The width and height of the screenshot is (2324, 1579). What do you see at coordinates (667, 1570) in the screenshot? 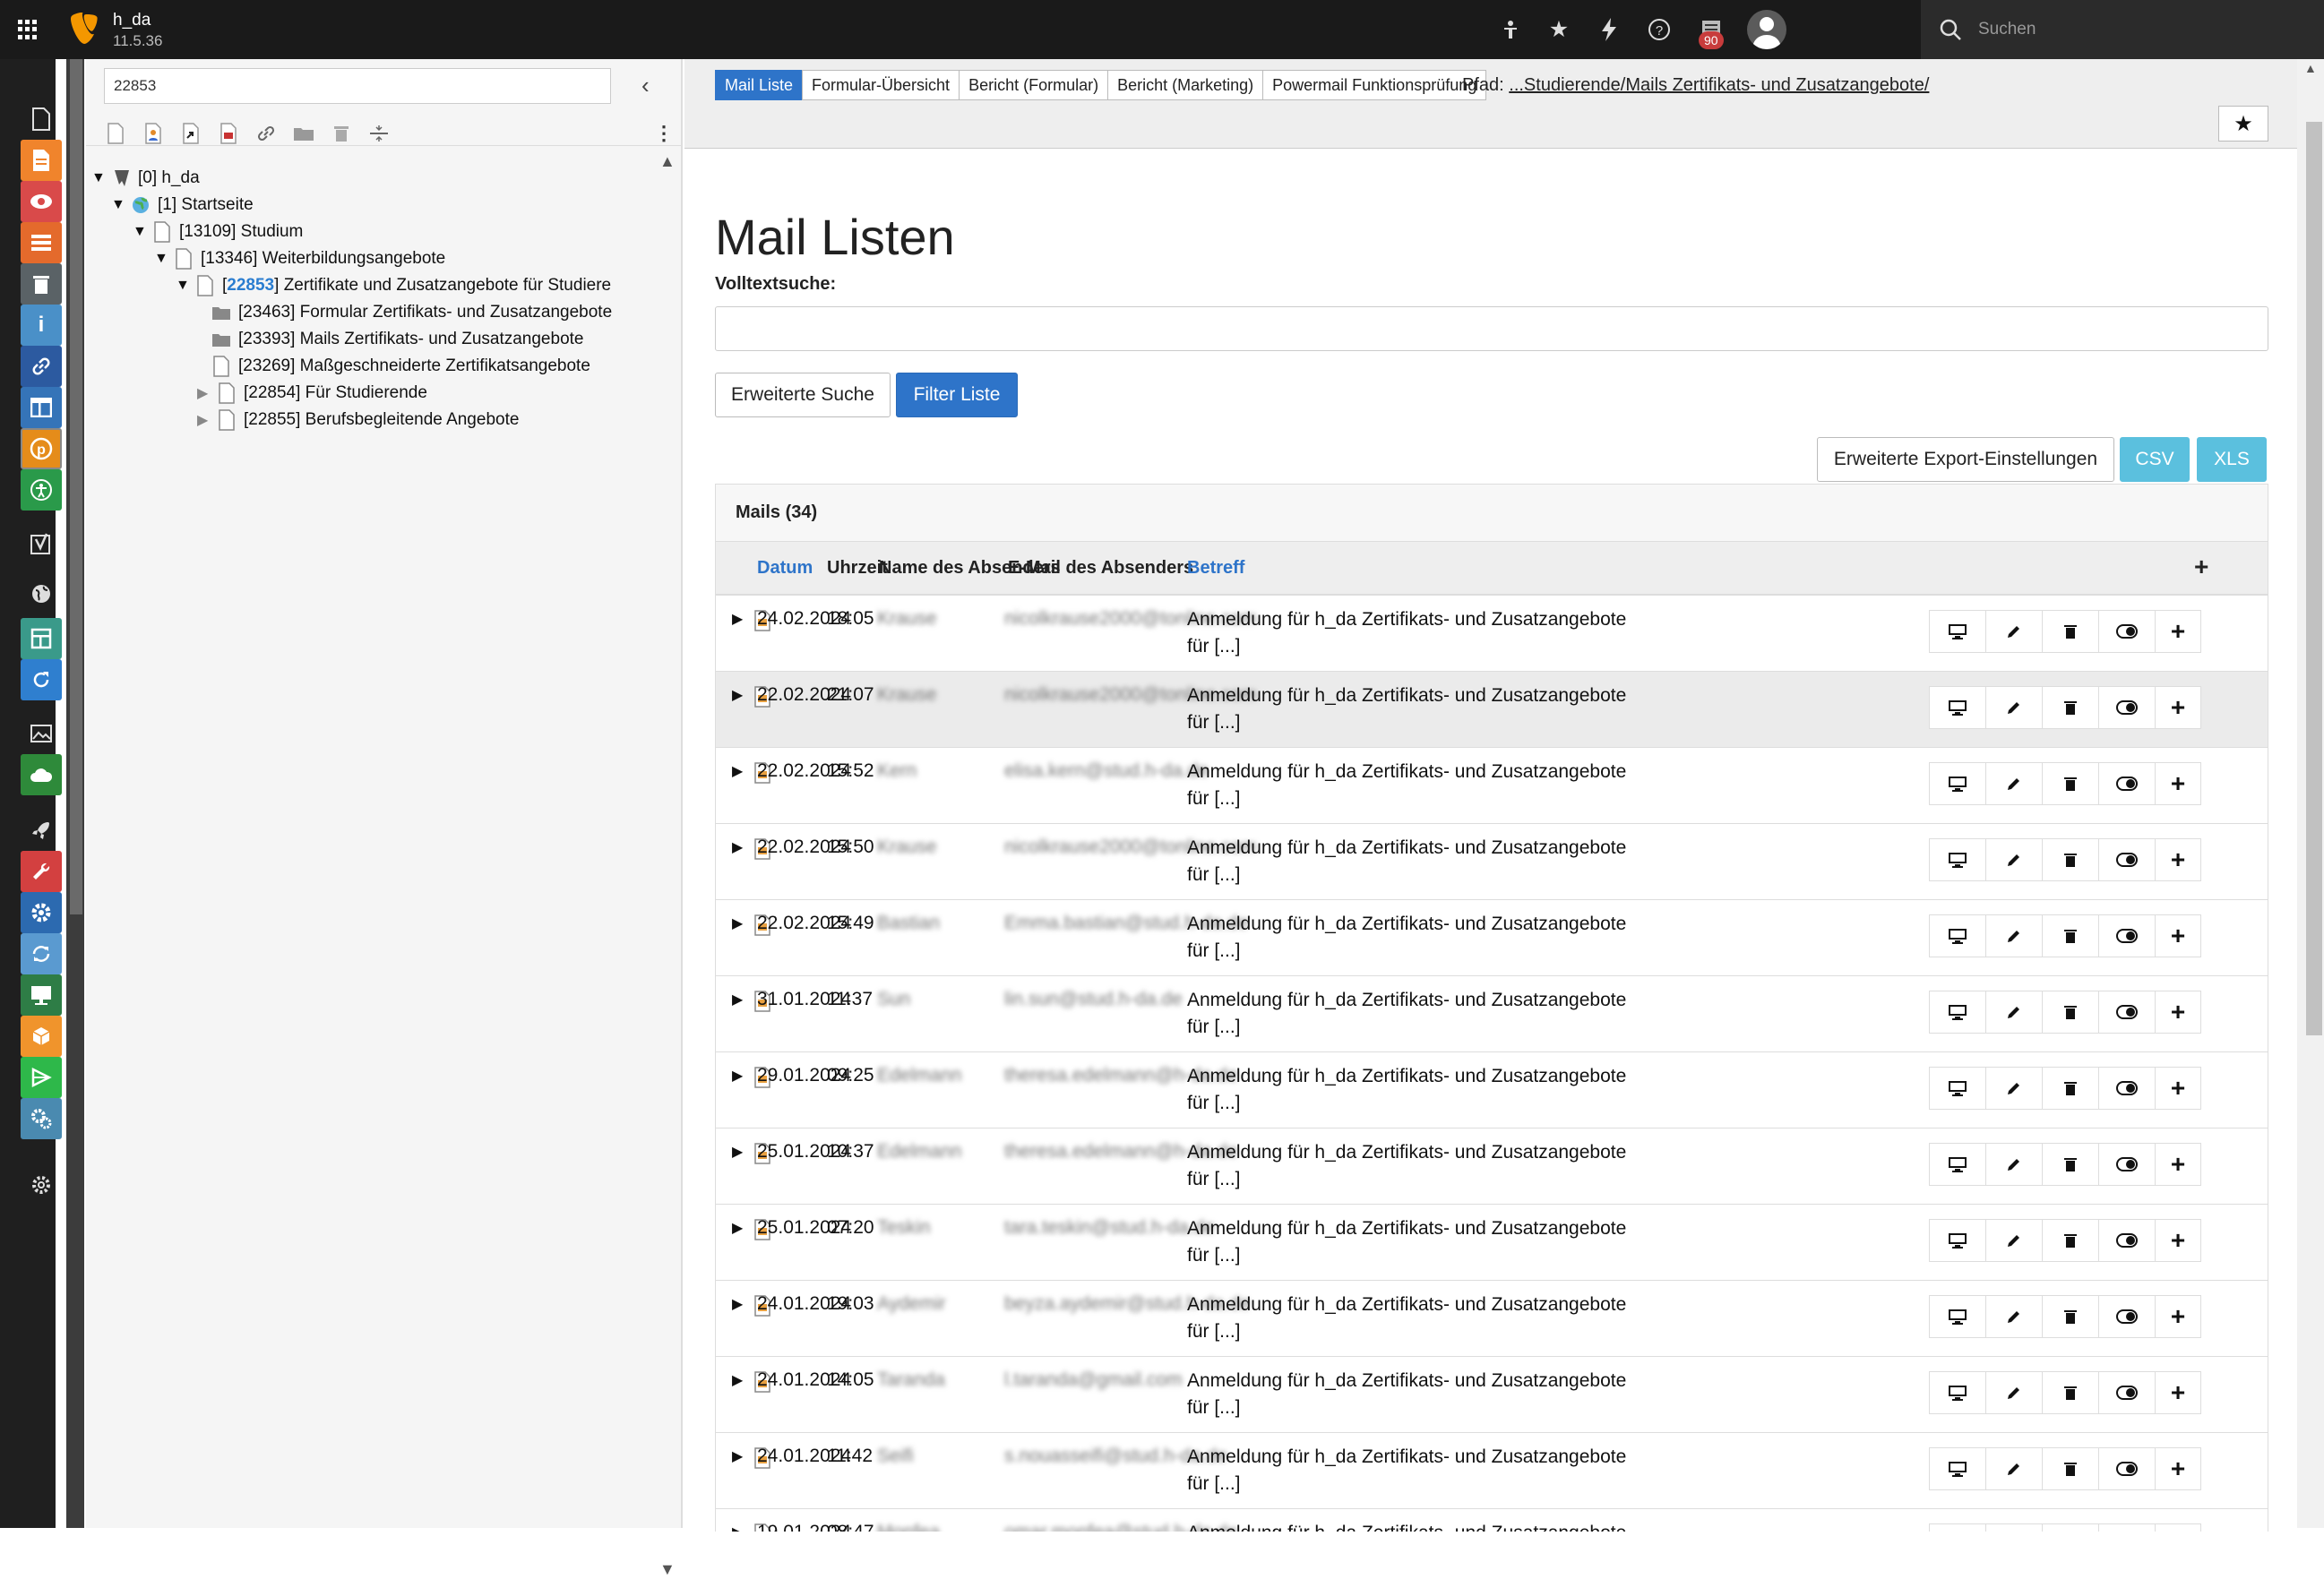
I see `tree-scroll-down-icon: ▼` at bounding box center [667, 1570].